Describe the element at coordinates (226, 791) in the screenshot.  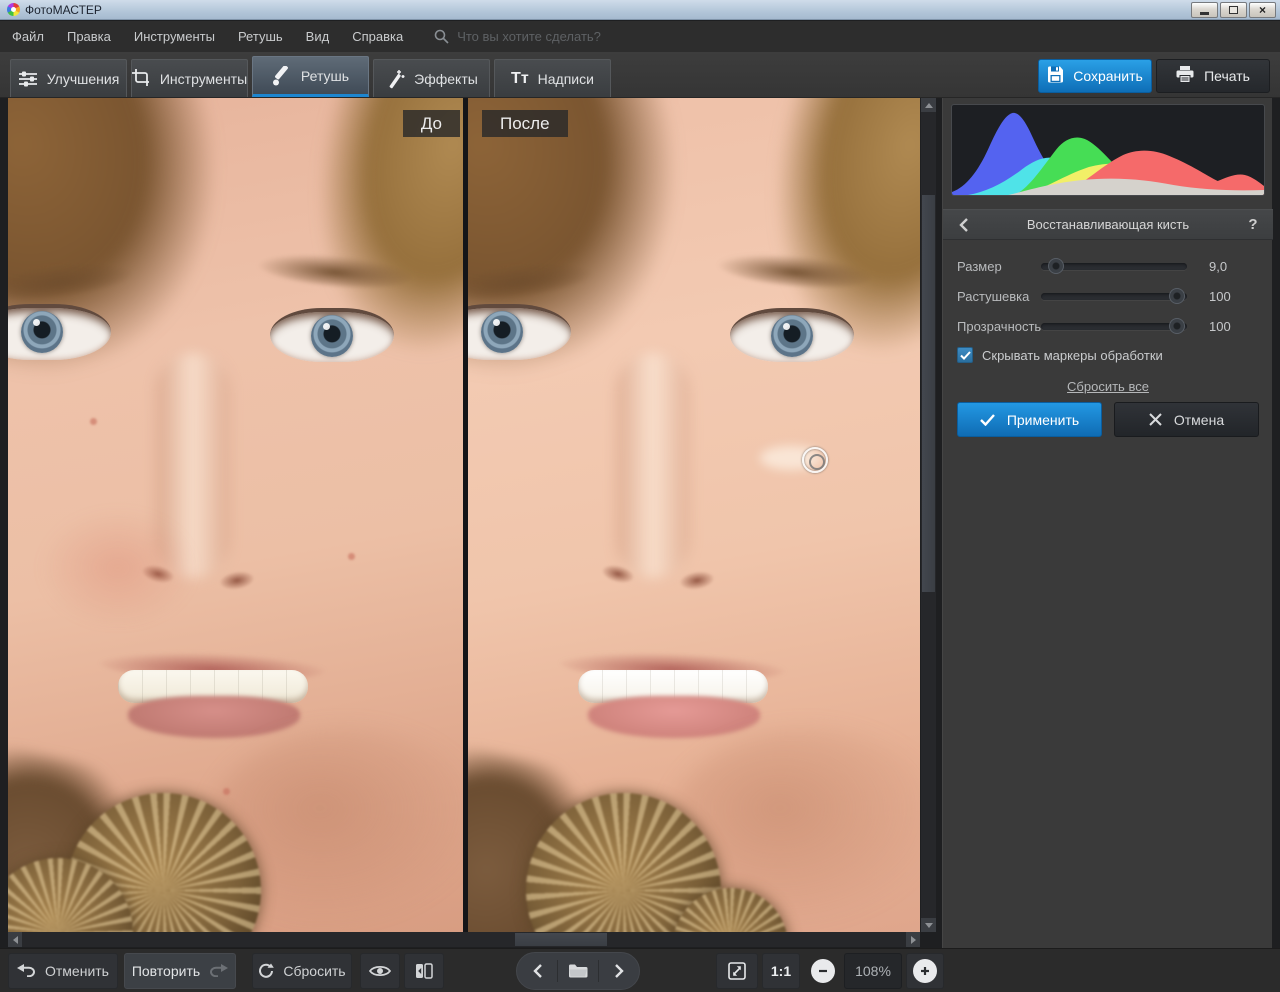
I see `photo-blemish` at that location.